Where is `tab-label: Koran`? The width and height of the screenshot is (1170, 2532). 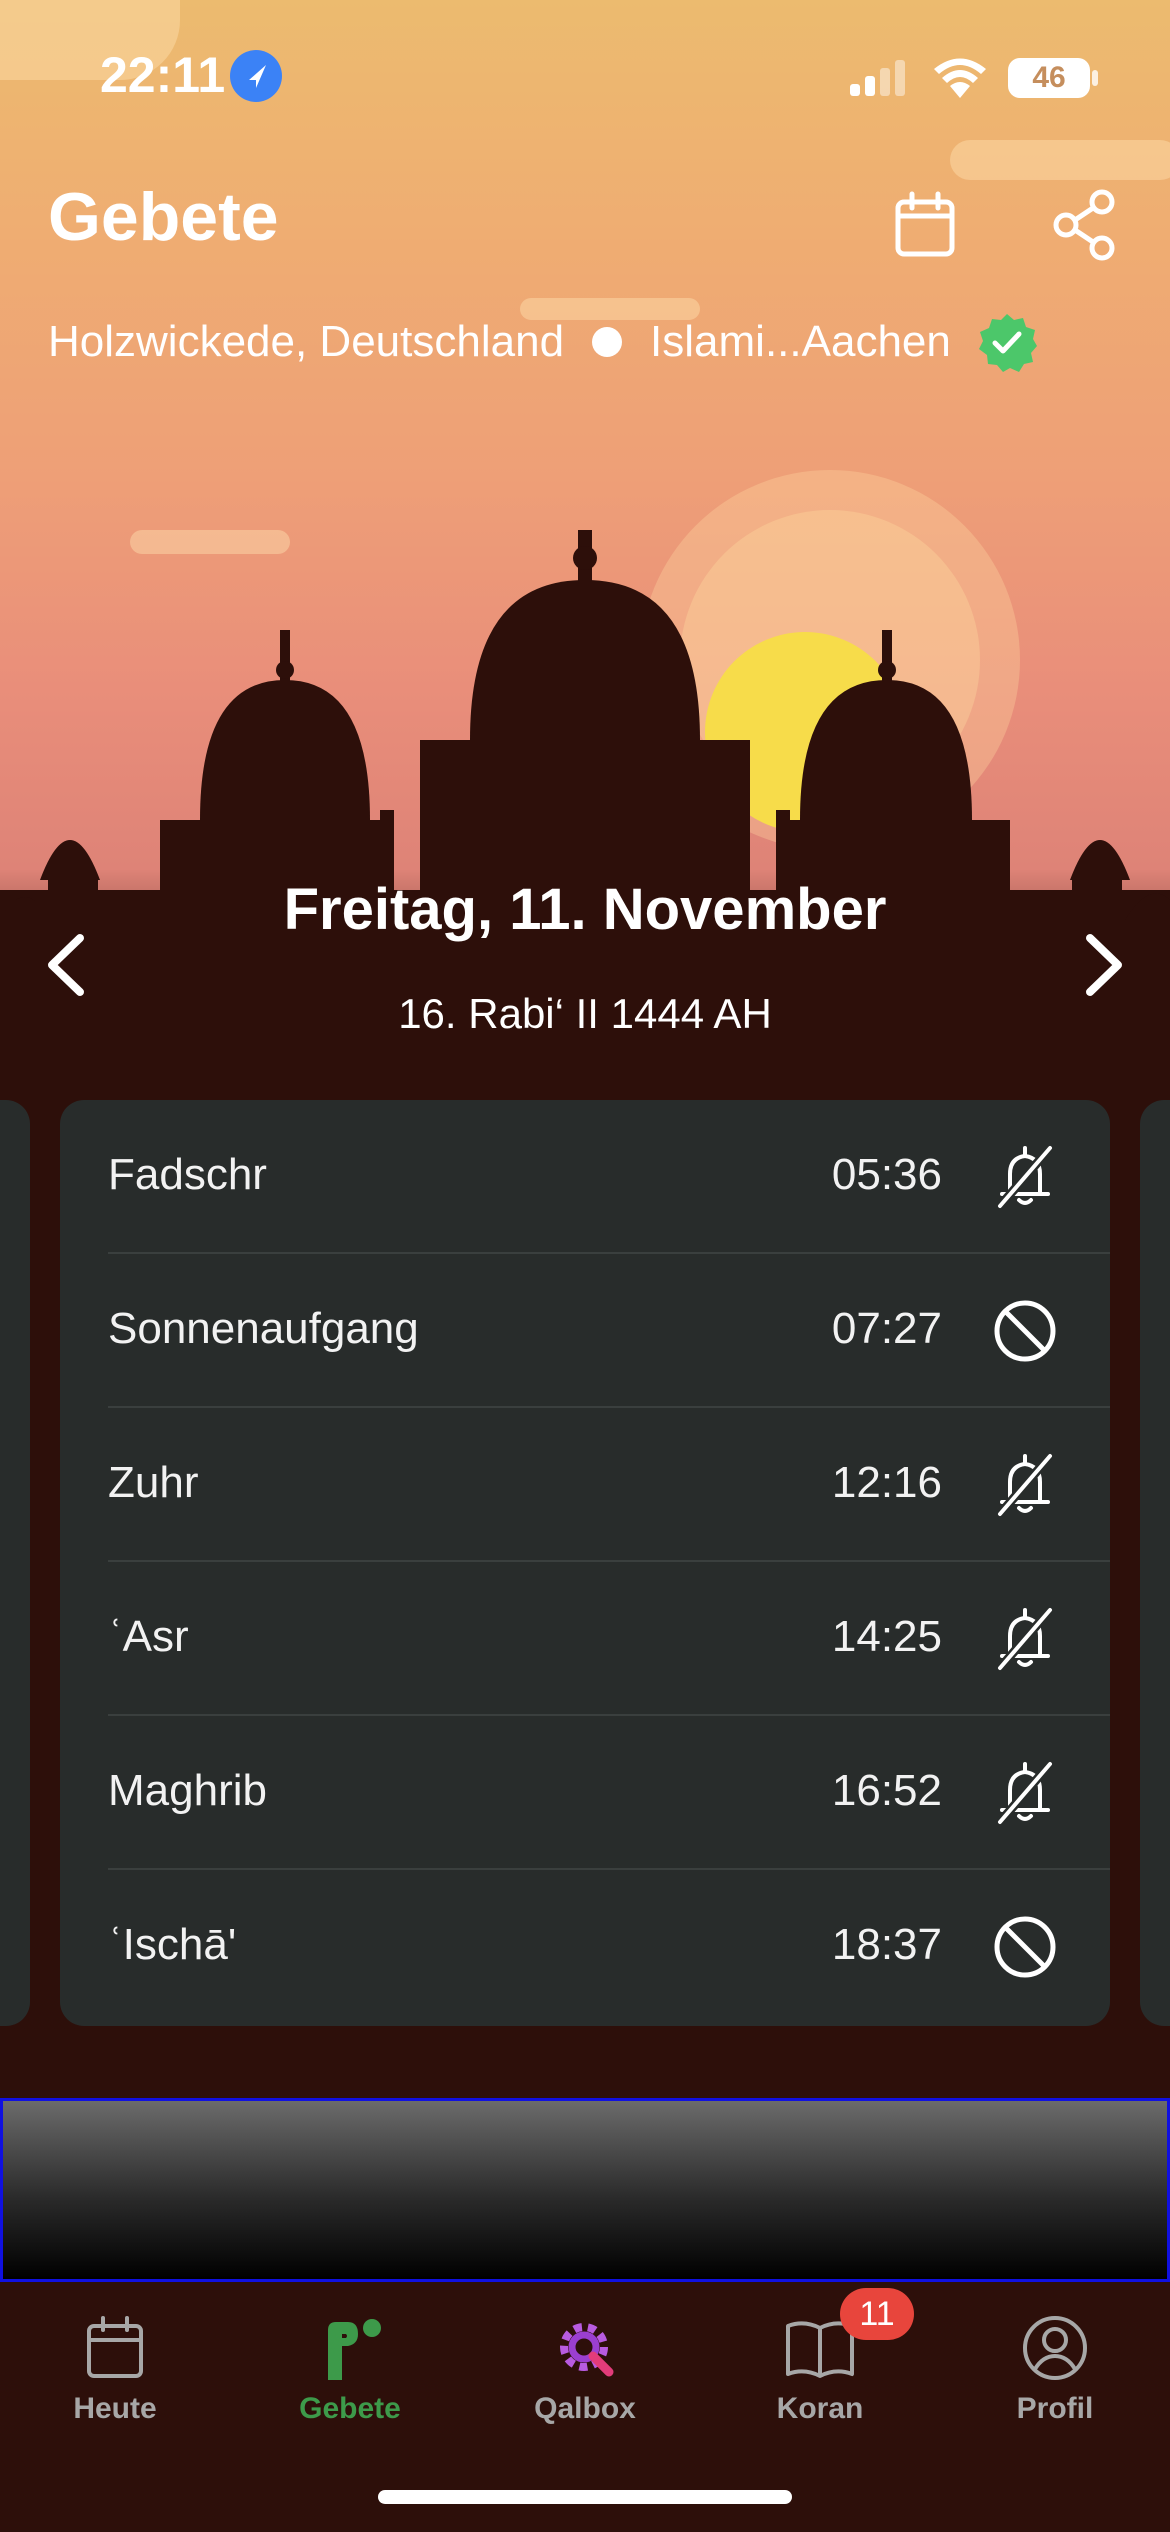
tab-label: Koran is located at coordinates (820, 2408).